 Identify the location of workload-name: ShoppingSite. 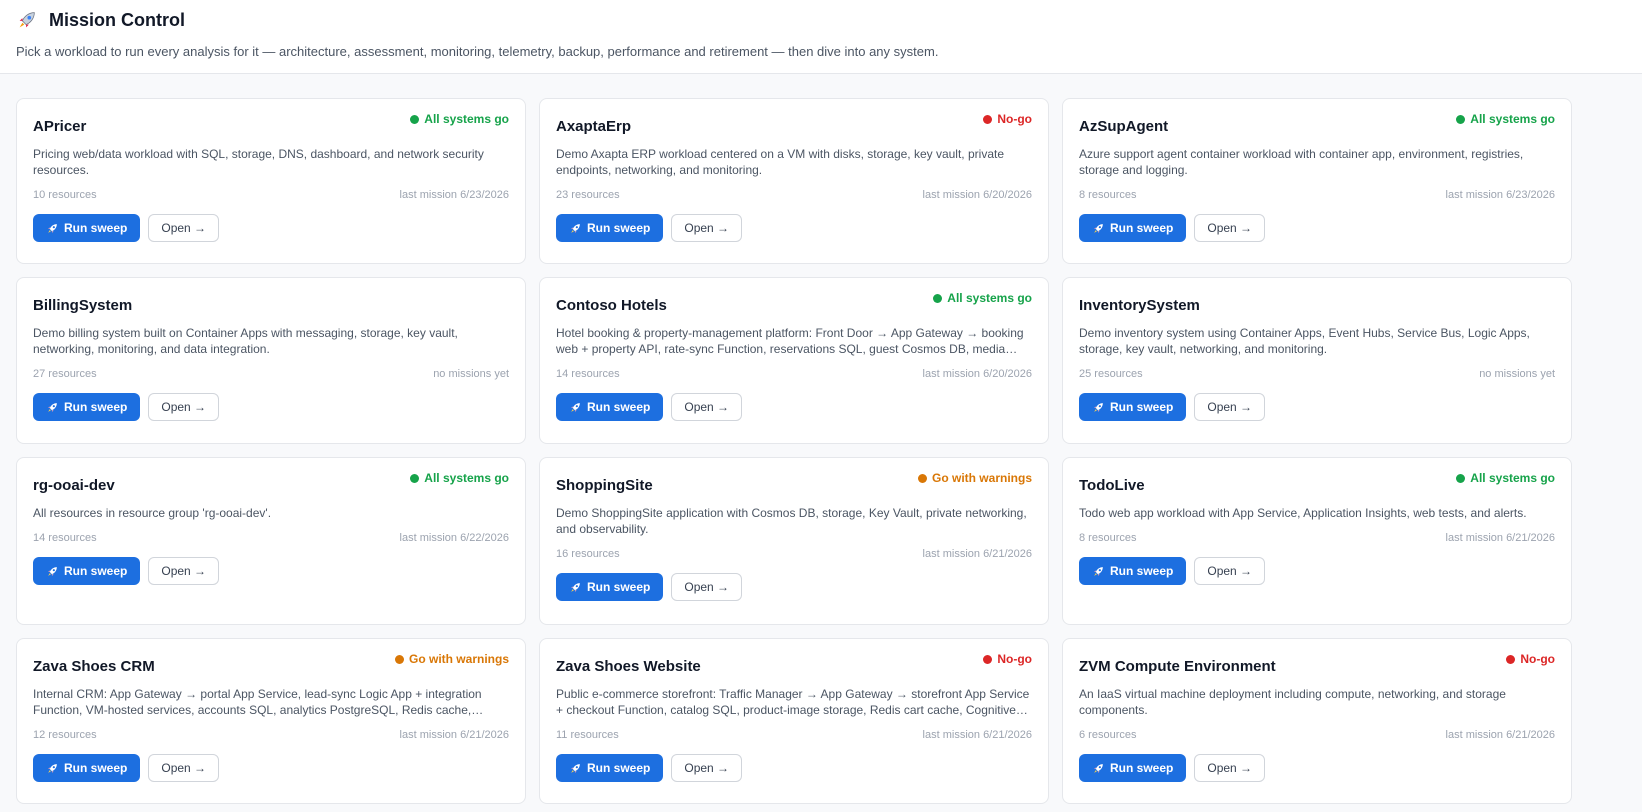
(604, 485).